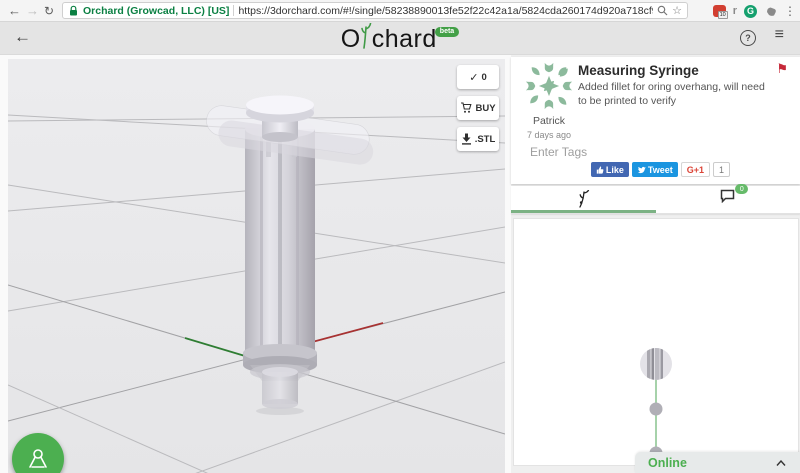 This screenshot has width=800, height=473. Describe the element at coordinates (779, 35) in the screenshot. I see `hamburger-menu-icon: ≡` at that location.